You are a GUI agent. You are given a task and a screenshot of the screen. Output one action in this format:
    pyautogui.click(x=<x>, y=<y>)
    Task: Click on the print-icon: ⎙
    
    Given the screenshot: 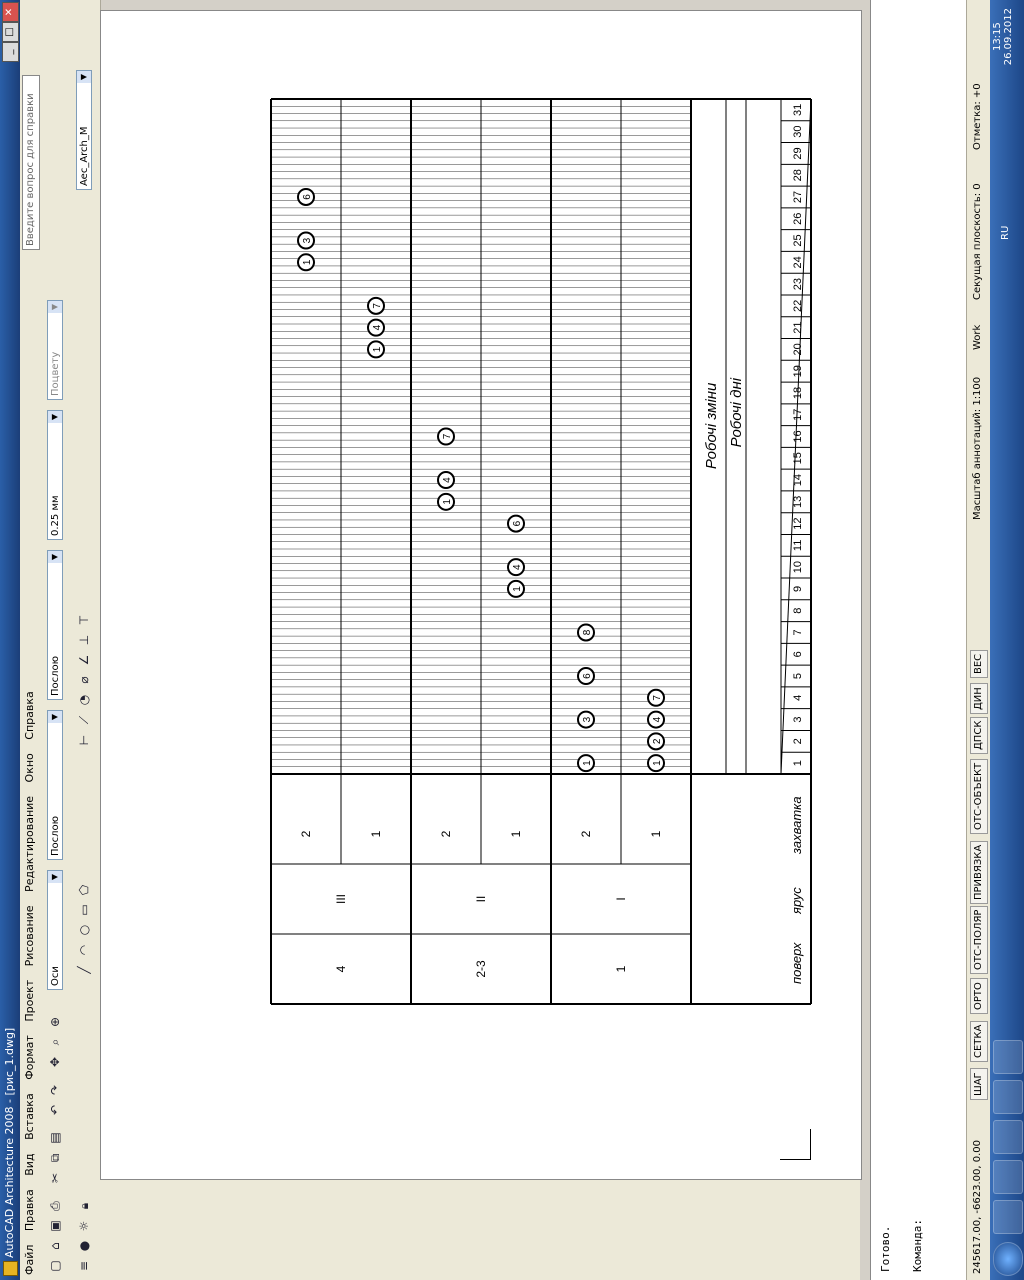 What is the action you would take?
    pyautogui.click(x=55, y=1206)
    